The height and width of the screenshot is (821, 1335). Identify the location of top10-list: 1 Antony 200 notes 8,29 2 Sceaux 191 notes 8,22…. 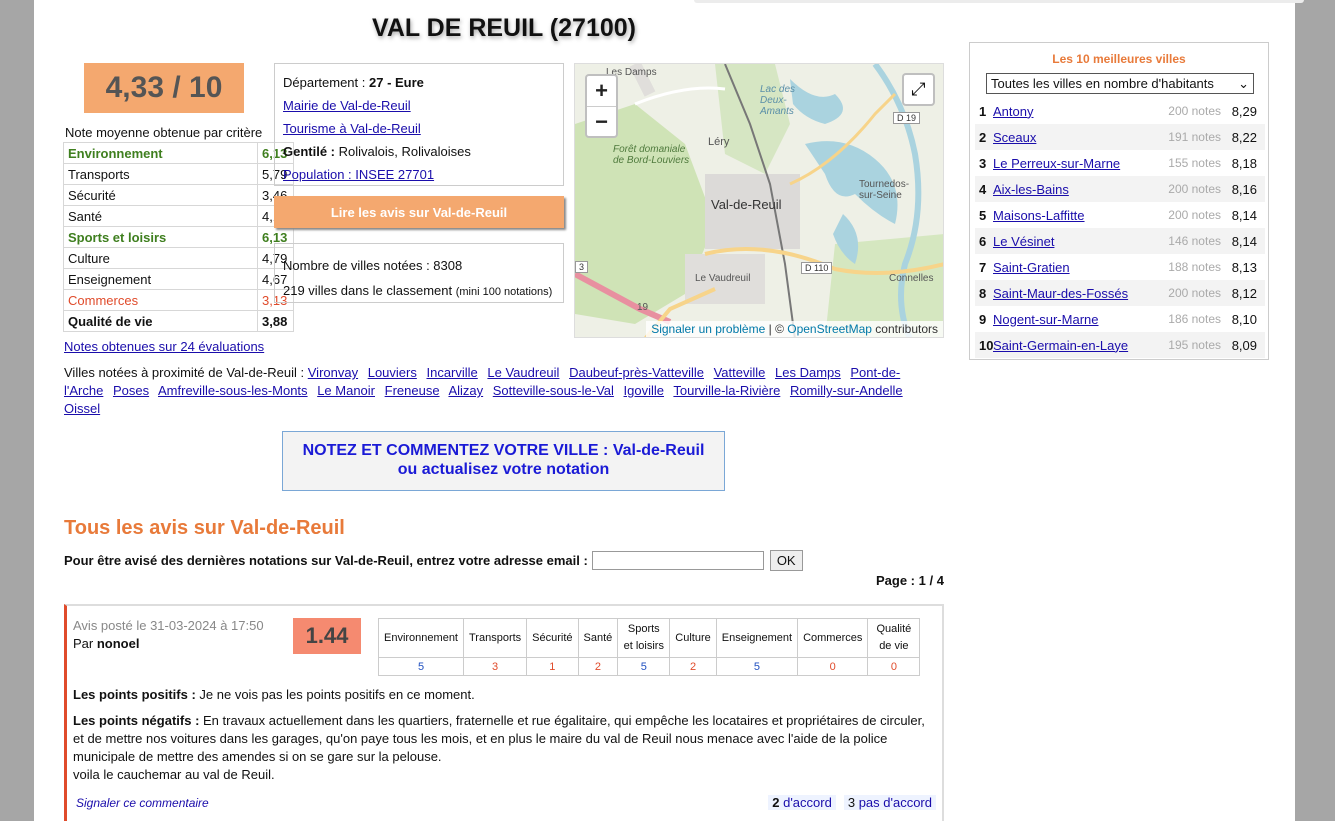
(1120, 228).